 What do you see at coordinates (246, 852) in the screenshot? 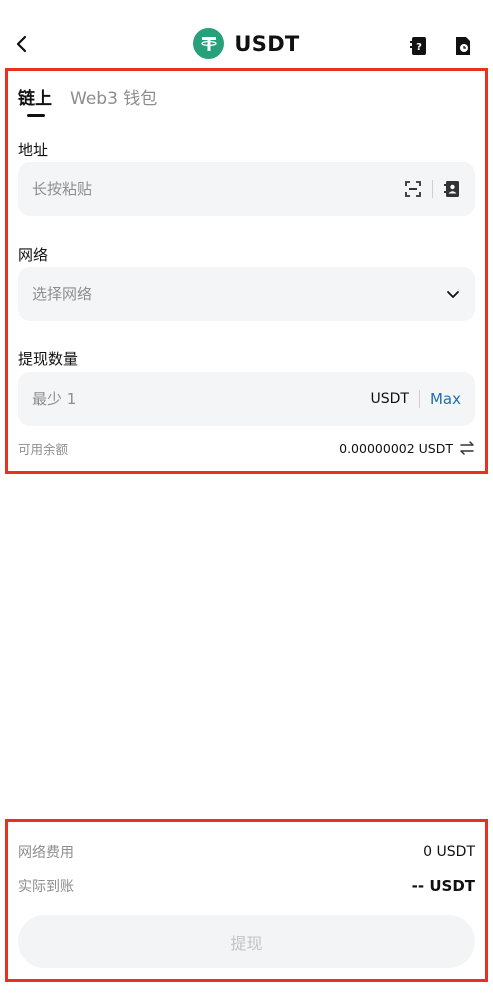
I see `network-fee-row: 网络费用 0 USDT` at bounding box center [246, 852].